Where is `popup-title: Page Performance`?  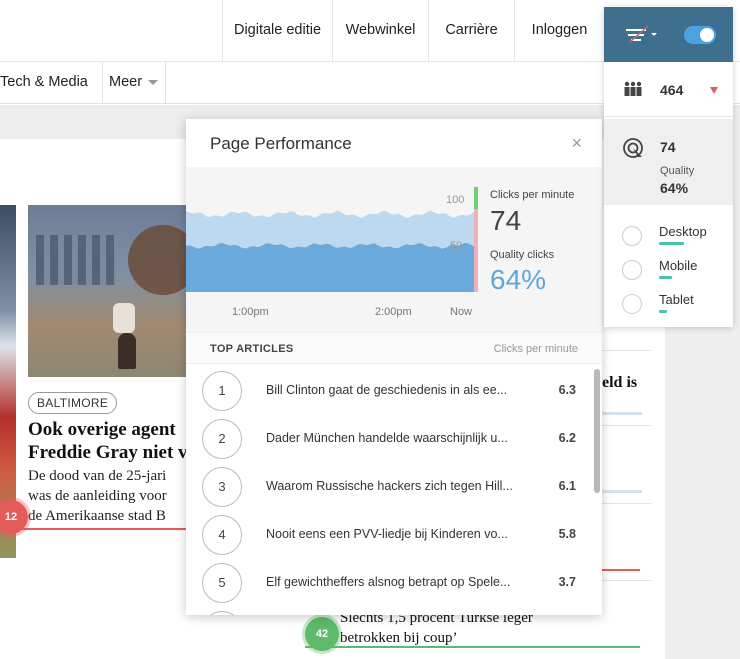
popup-title: Page Performance is located at coordinates (281, 143).